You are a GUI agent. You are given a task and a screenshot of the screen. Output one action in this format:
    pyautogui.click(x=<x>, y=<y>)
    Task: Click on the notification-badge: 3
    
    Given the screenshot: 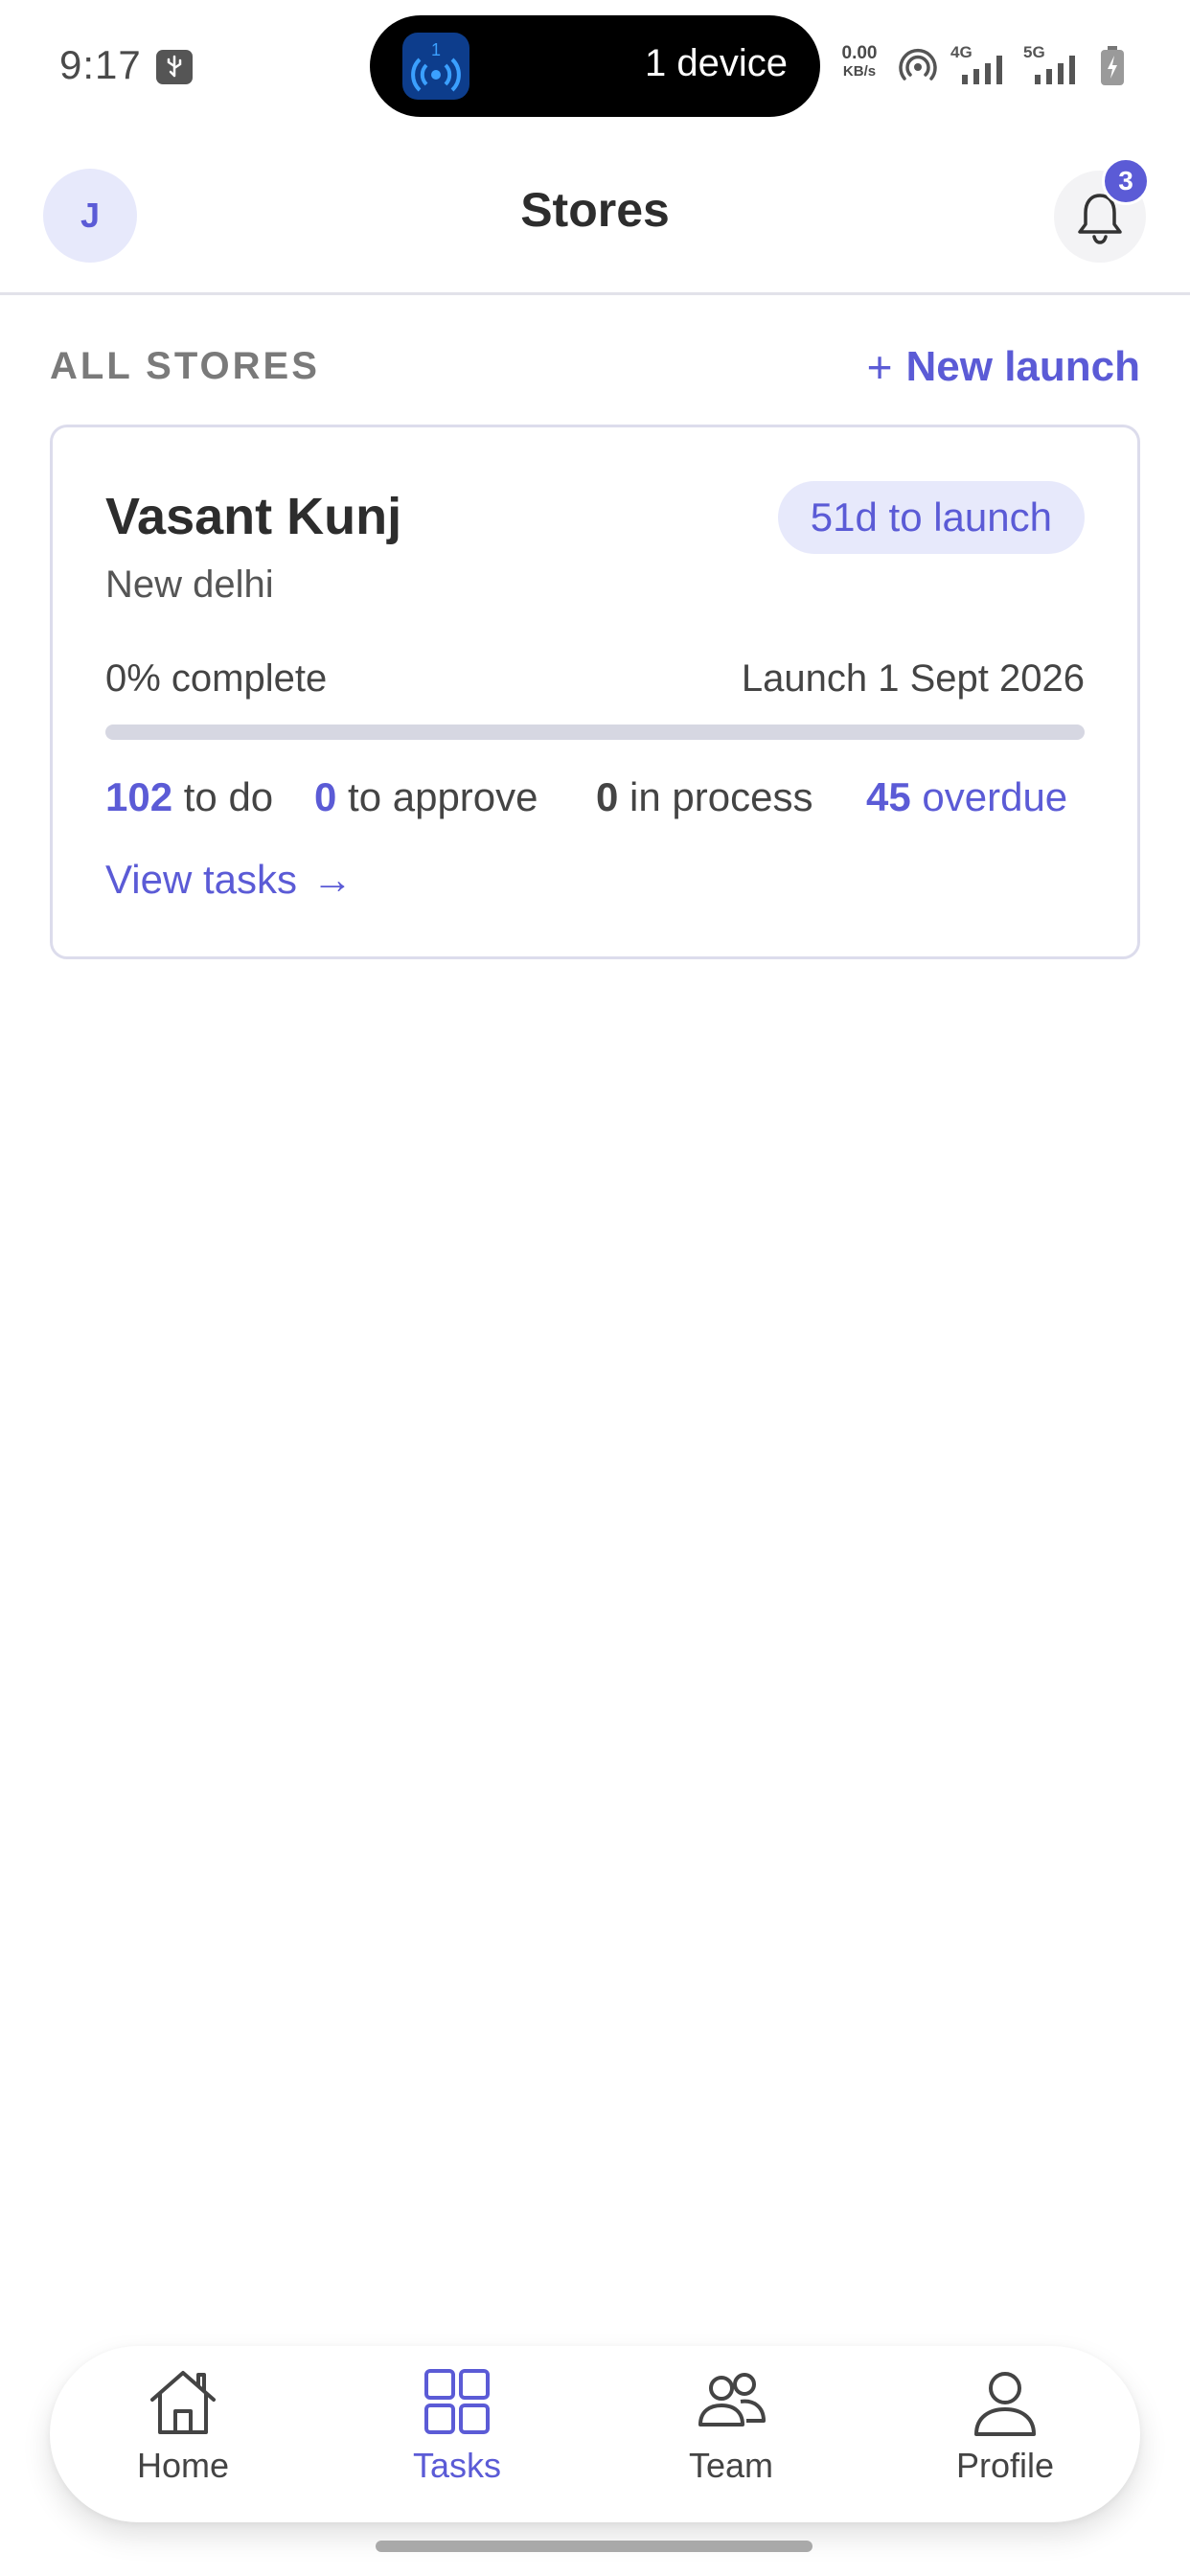 What is the action you would take?
    pyautogui.click(x=1126, y=181)
    